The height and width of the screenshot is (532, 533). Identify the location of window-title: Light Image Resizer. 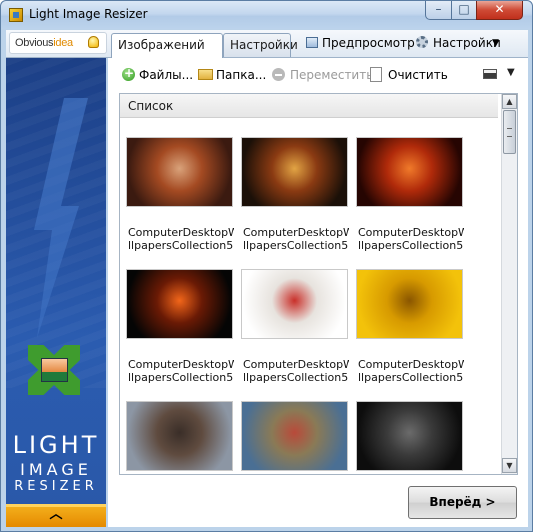
(88, 14).